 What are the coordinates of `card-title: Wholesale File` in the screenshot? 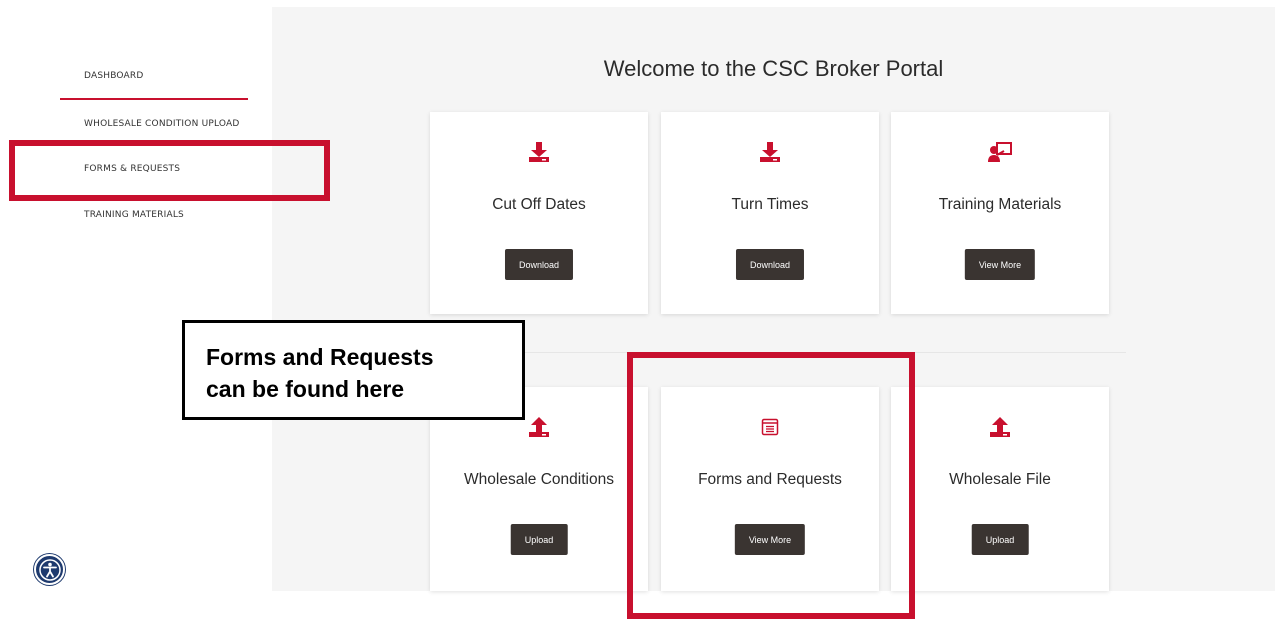 It's located at (1000, 479).